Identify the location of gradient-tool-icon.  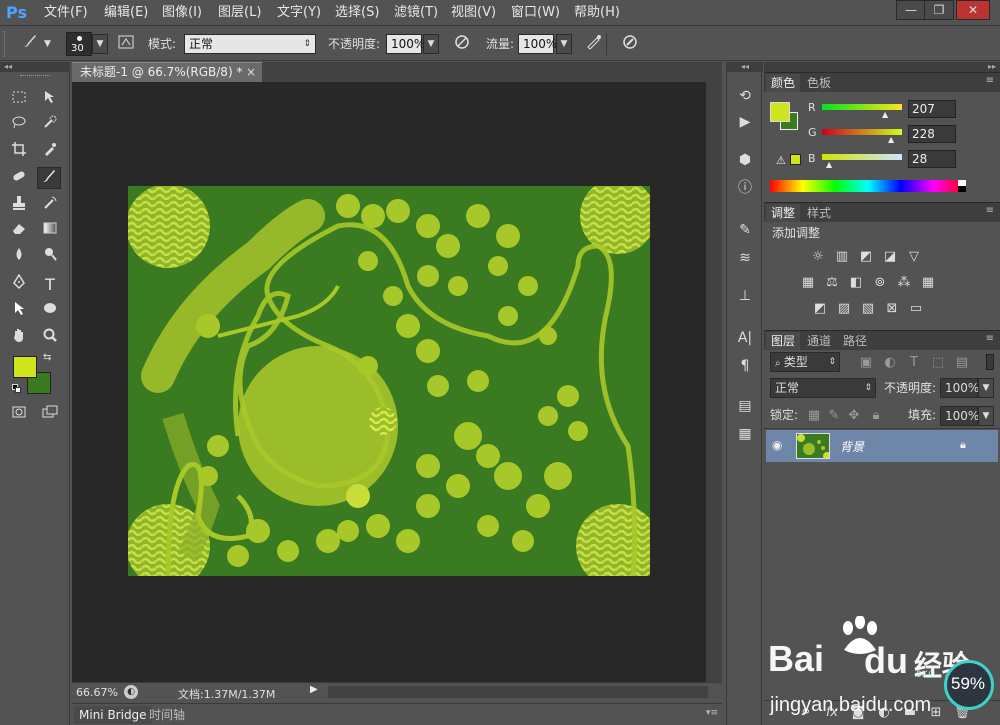
(50, 231).